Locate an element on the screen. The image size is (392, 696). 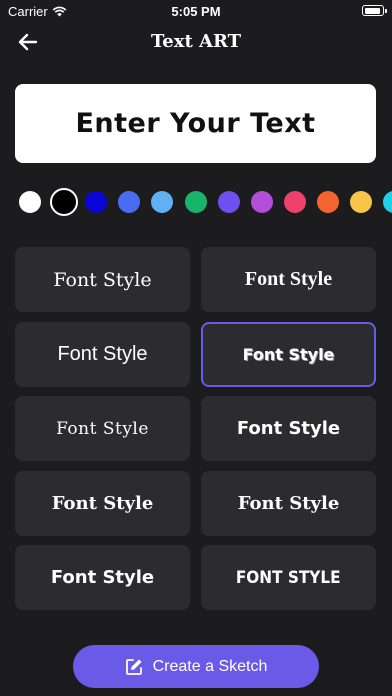
font-style-option-5: Font Style is located at coordinates (102, 428).